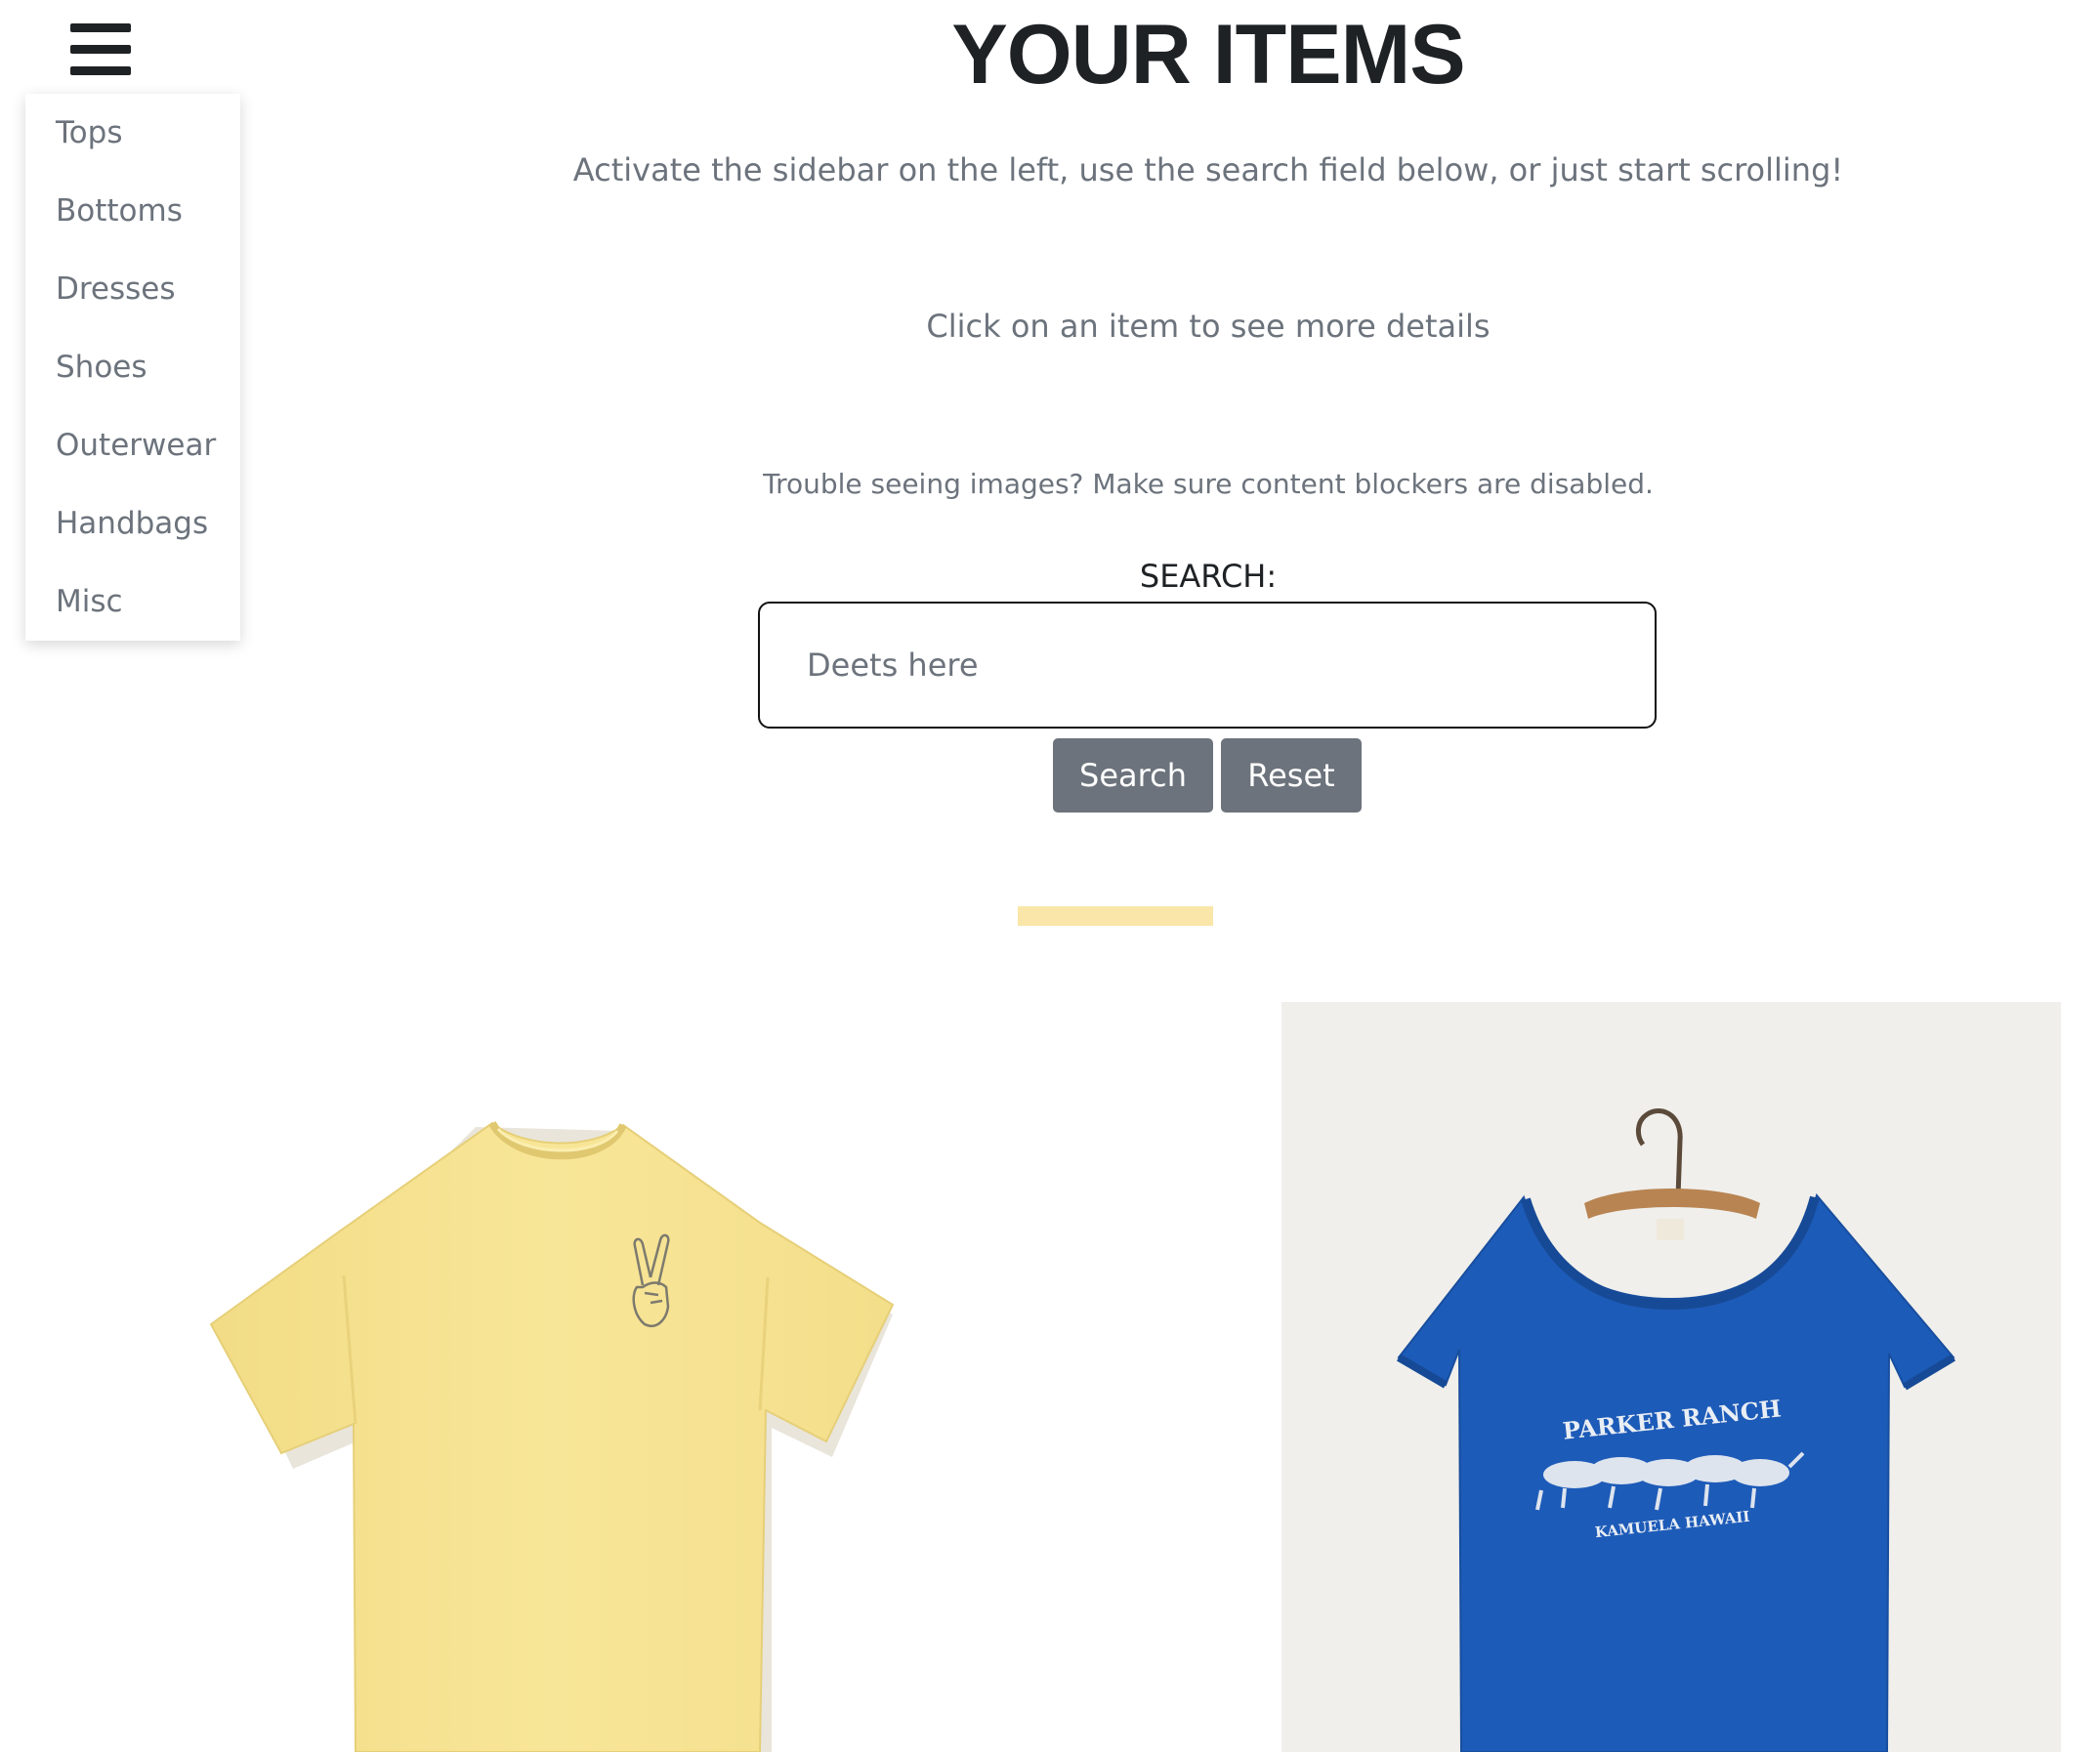 Image resolution: width=2100 pixels, height=1752 pixels. I want to click on page-title: YOUR ITEMS, so click(1208, 55).